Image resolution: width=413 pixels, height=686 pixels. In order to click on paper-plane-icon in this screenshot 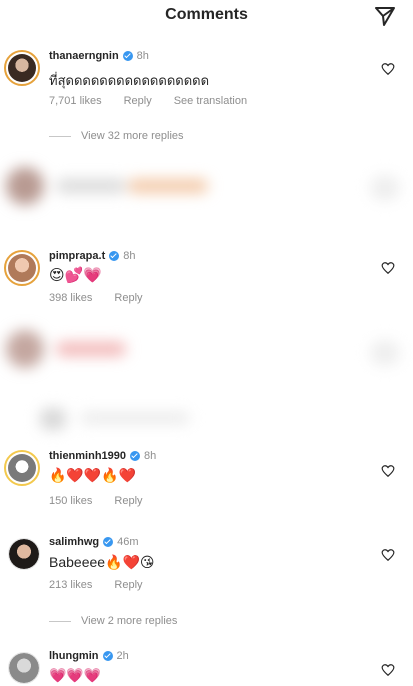, I will do `click(385, 16)`.